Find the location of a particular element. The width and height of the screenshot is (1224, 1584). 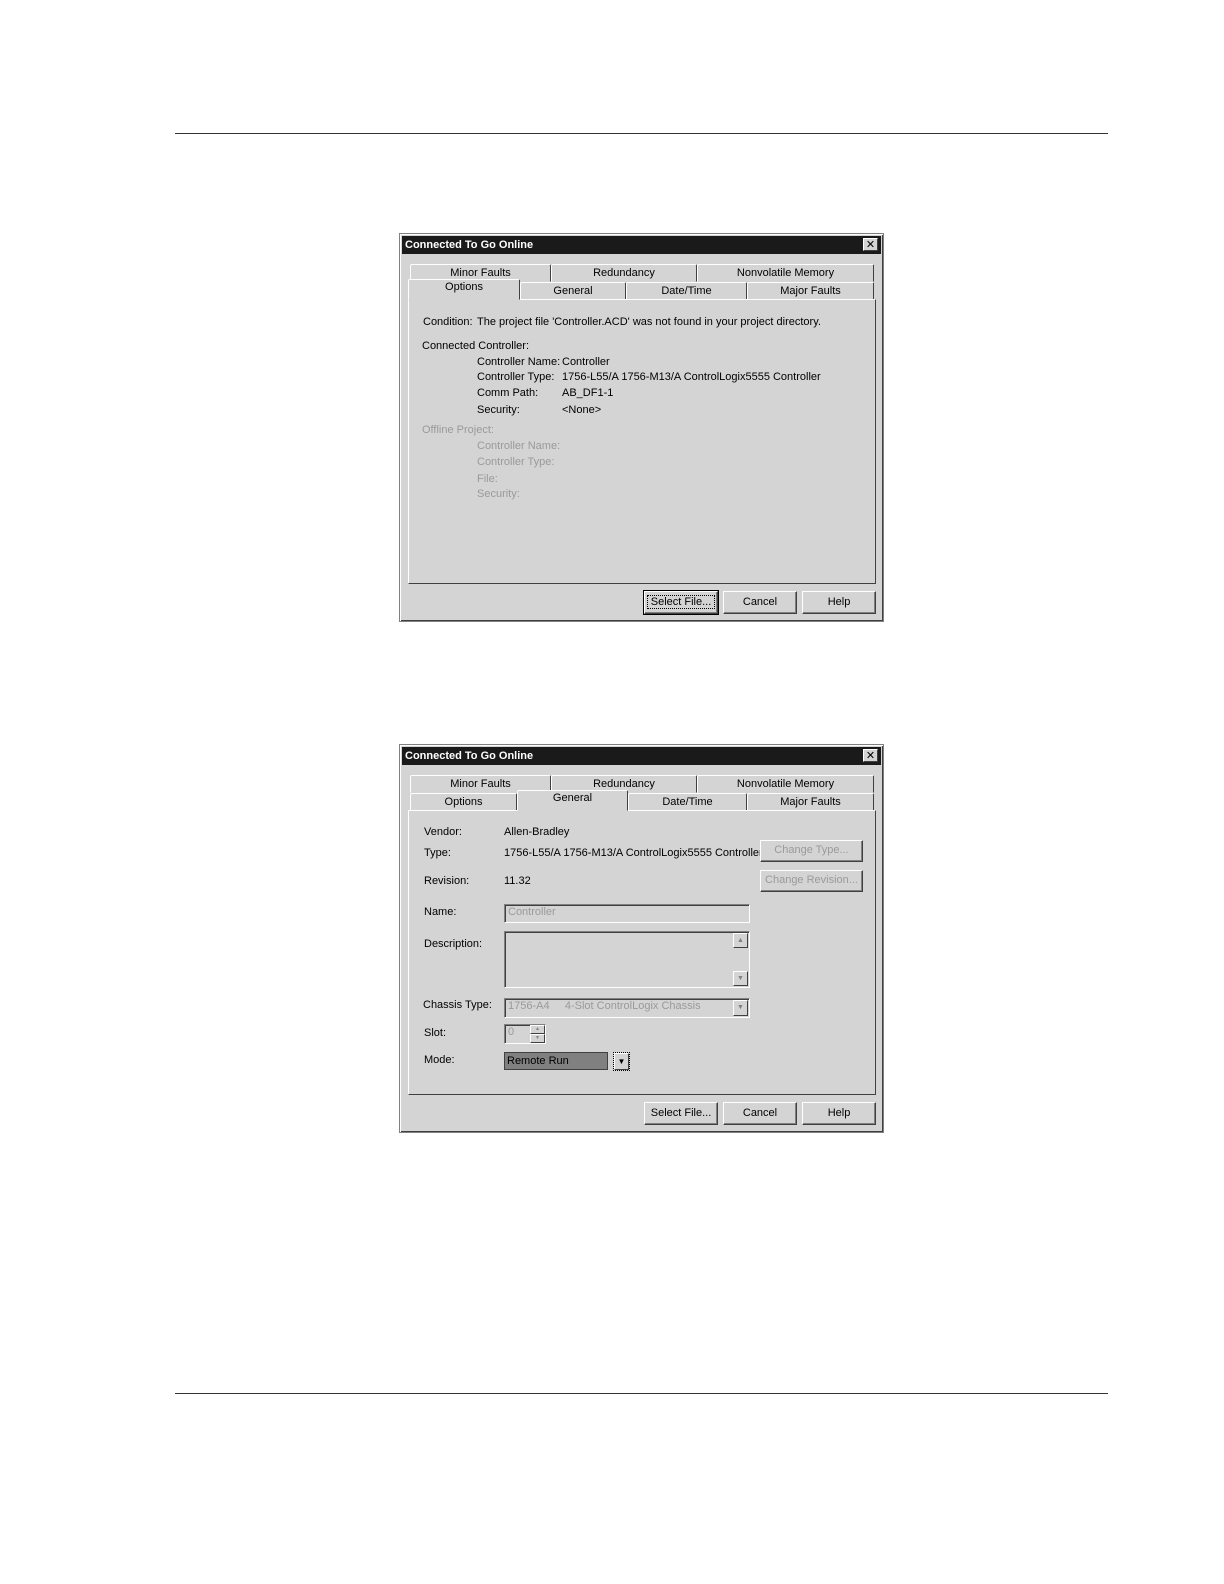

scroll-down-icon: ▼ is located at coordinates (740, 978).